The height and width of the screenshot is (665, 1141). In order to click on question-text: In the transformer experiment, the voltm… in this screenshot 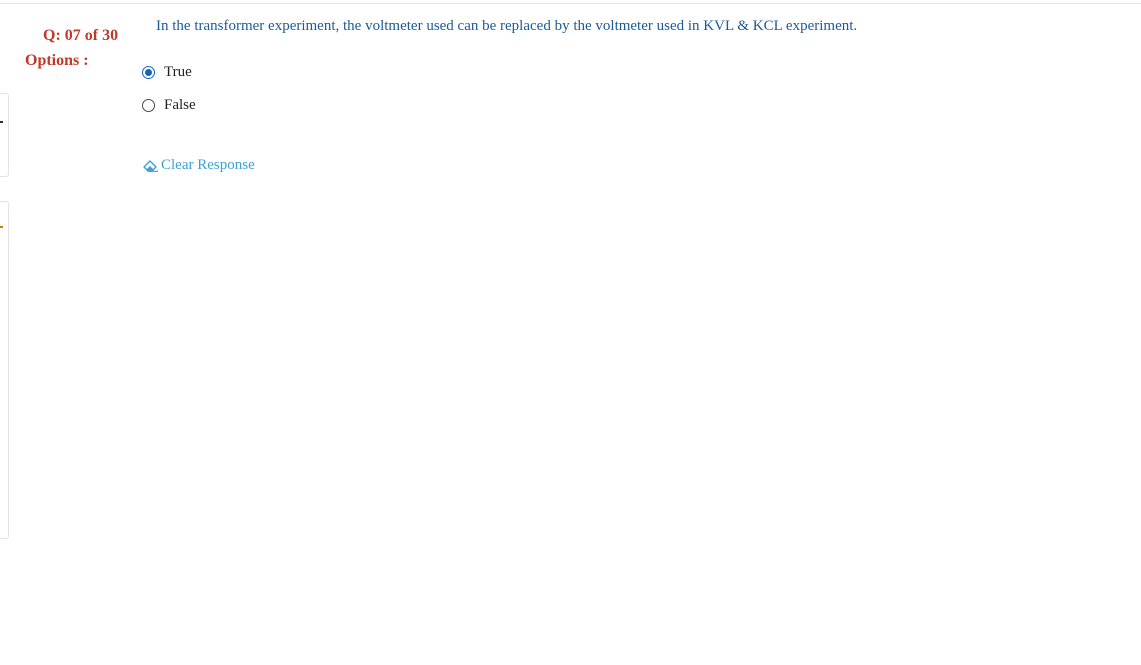, I will do `click(507, 26)`.